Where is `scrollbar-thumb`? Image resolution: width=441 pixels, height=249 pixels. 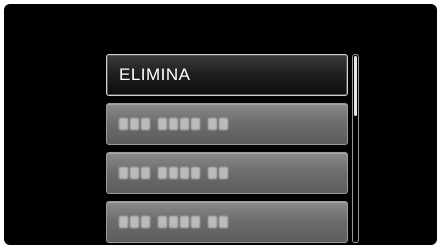 scrollbar-thumb is located at coordinates (355, 86).